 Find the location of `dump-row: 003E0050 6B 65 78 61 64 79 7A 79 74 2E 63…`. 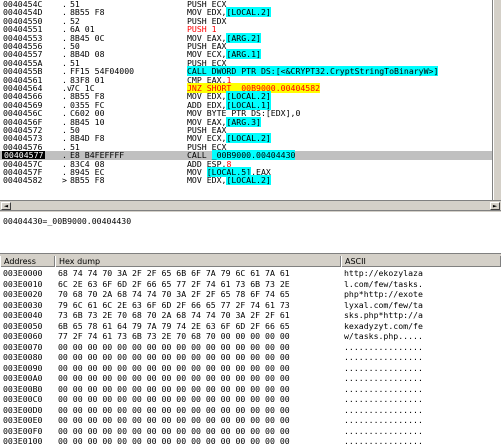

dump-row: 003E0050 6B 65 78 61 64 79 7A 79 74 2E 63… is located at coordinates (250, 326).